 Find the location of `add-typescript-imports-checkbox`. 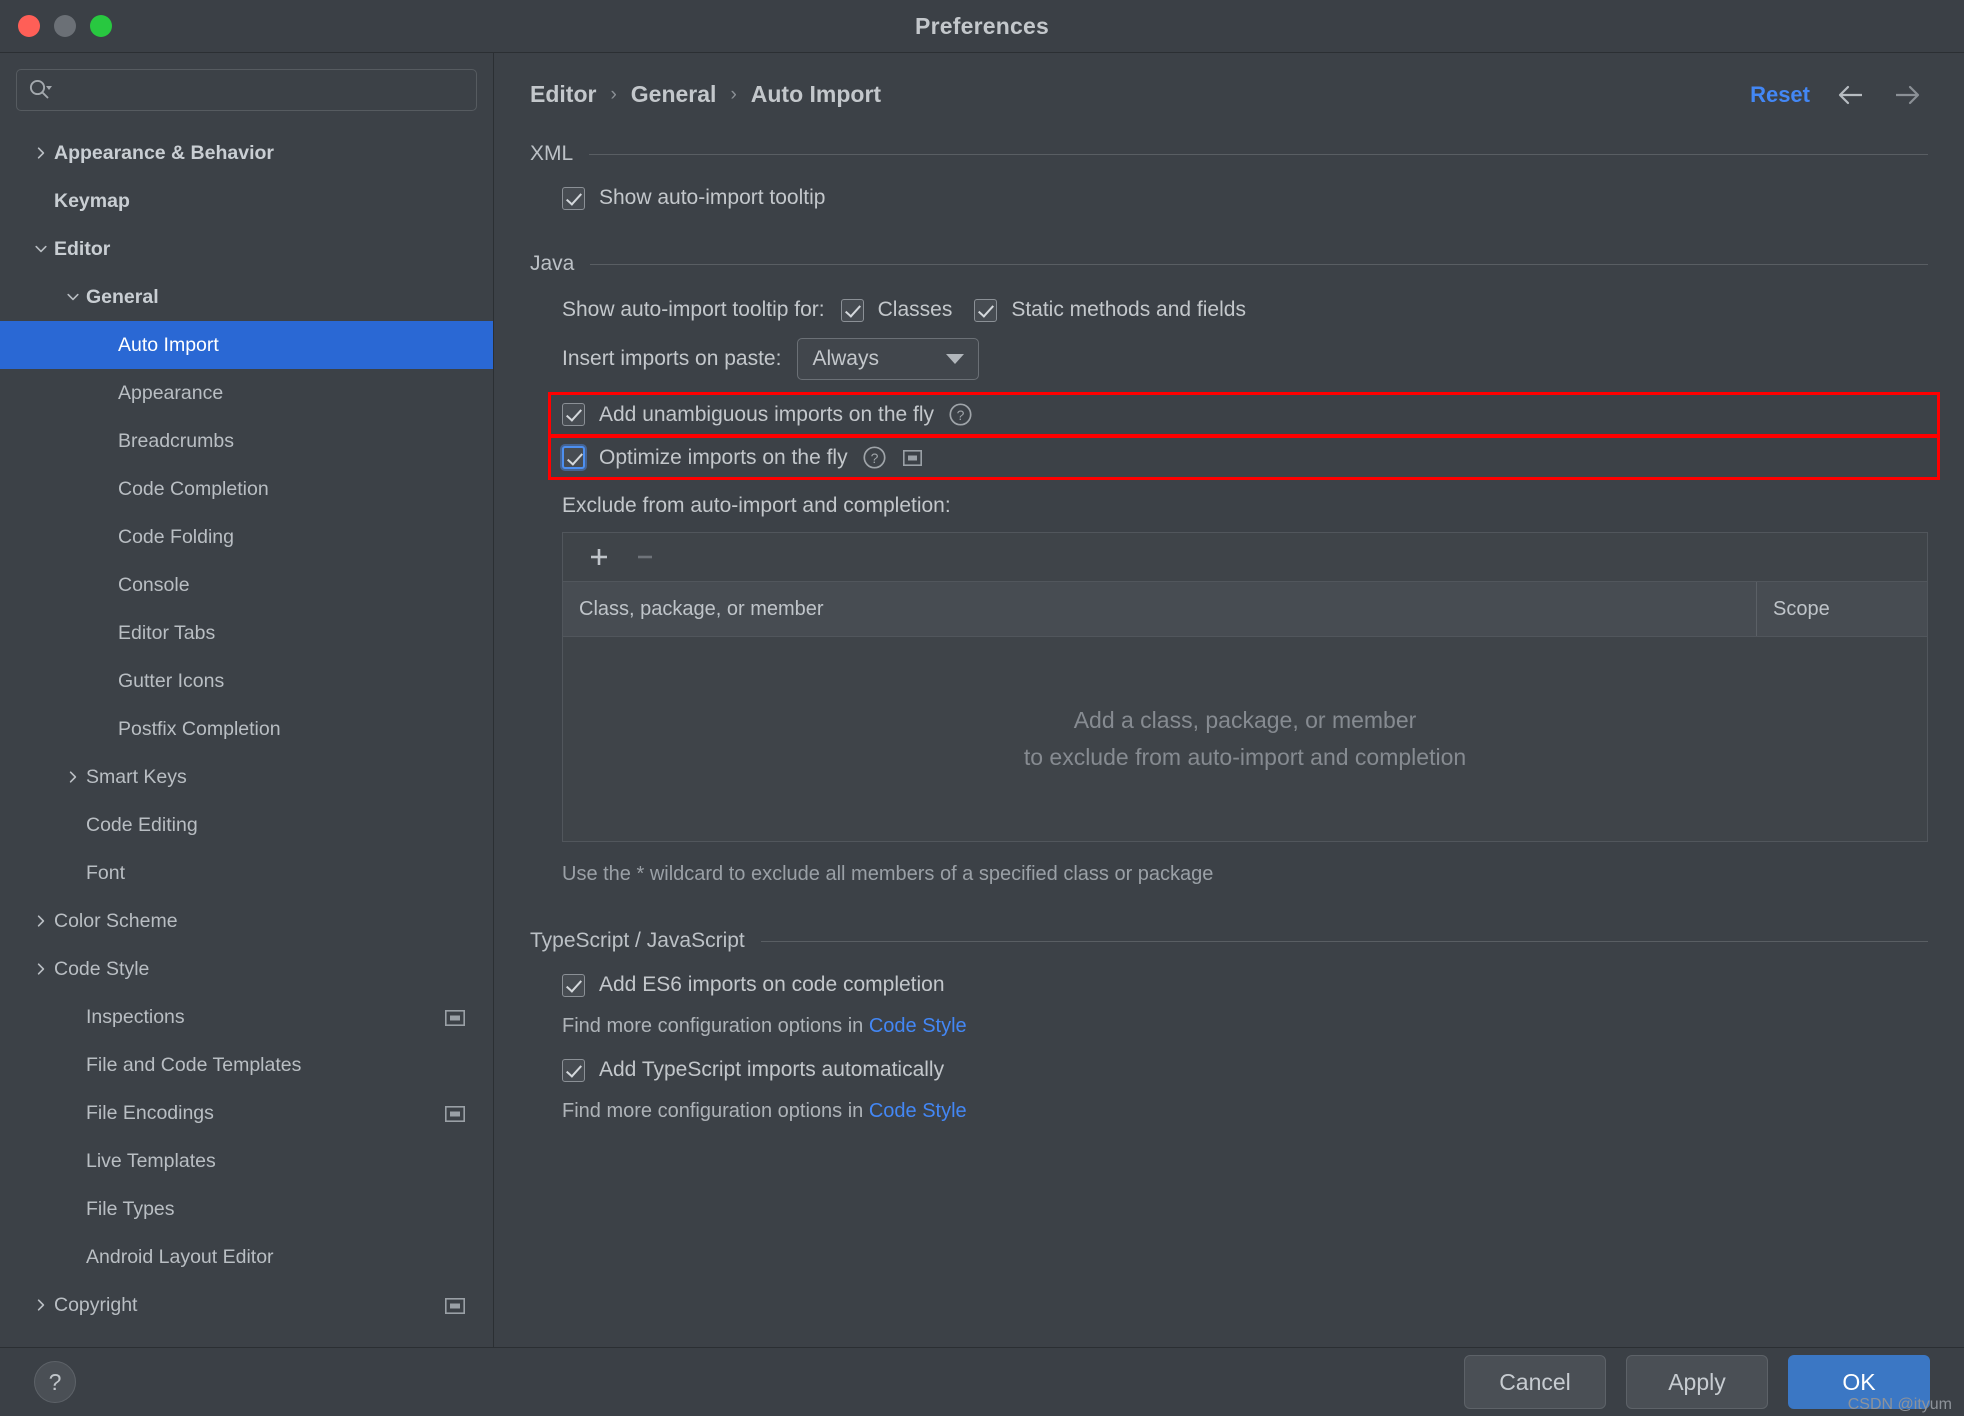

add-typescript-imports-checkbox is located at coordinates (573, 1070).